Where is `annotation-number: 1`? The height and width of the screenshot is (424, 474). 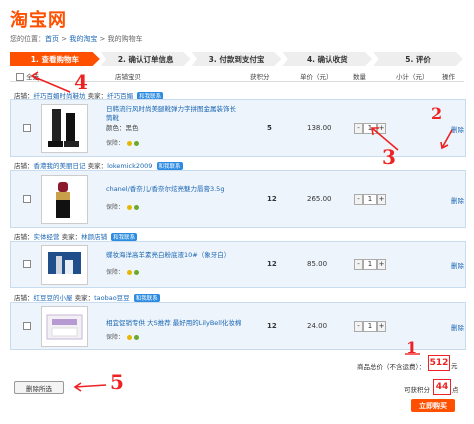 annotation-number: 1 is located at coordinates (412, 347).